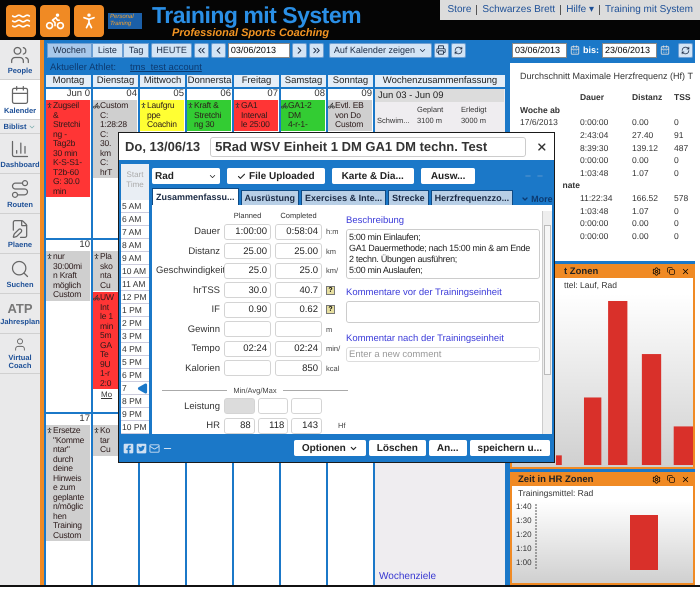  What do you see at coordinates (459, 10) in the screenshot?
I see `menu-link: Store` at bounding box center [459, 10].